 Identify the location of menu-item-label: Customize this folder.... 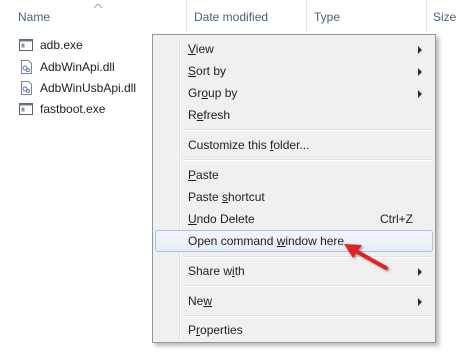
(249, 145).